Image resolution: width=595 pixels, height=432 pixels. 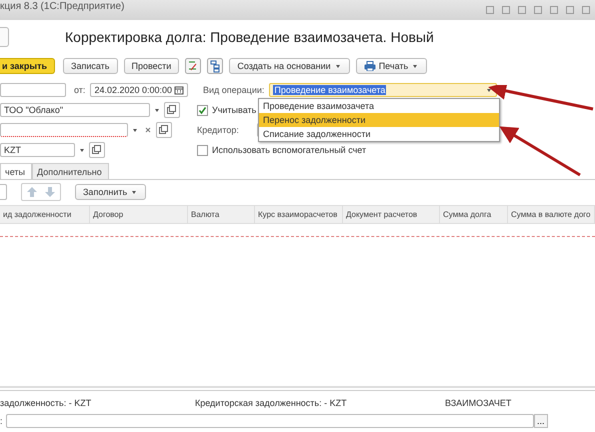 What do you see at coordinates (391, 214) in the screenshot?
I see `column-header: Документ расчетов` at bounding box center [391, 214].